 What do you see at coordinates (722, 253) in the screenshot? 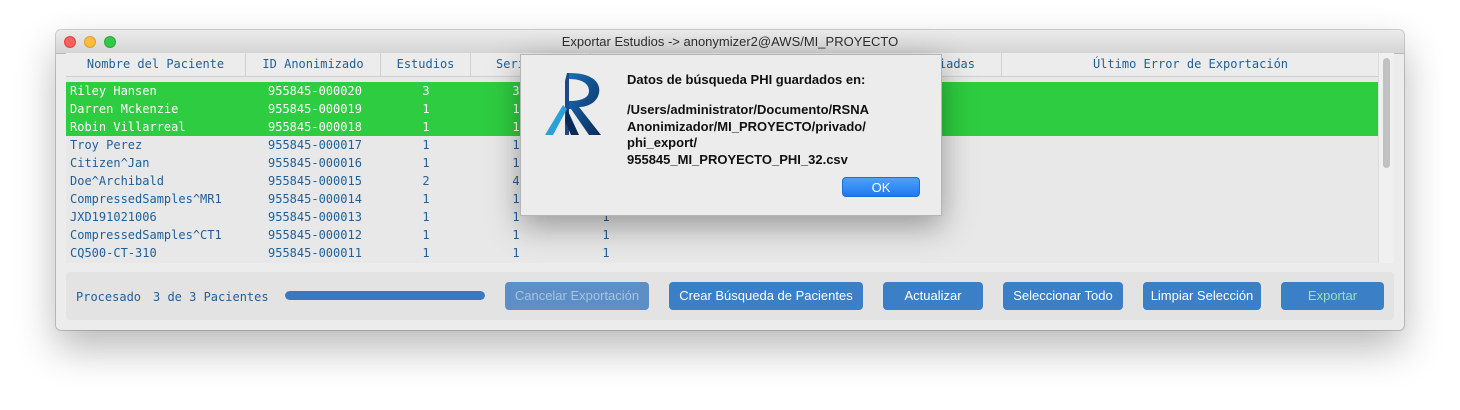
I see `table-row: CQ500-CT-310 955845-000011 1 1 1` at bounding box center [722, 253].